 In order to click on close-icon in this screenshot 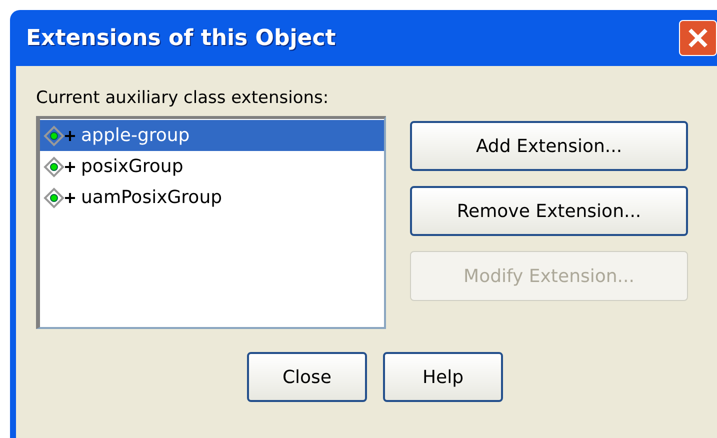, I will do `click(698, 38)`.